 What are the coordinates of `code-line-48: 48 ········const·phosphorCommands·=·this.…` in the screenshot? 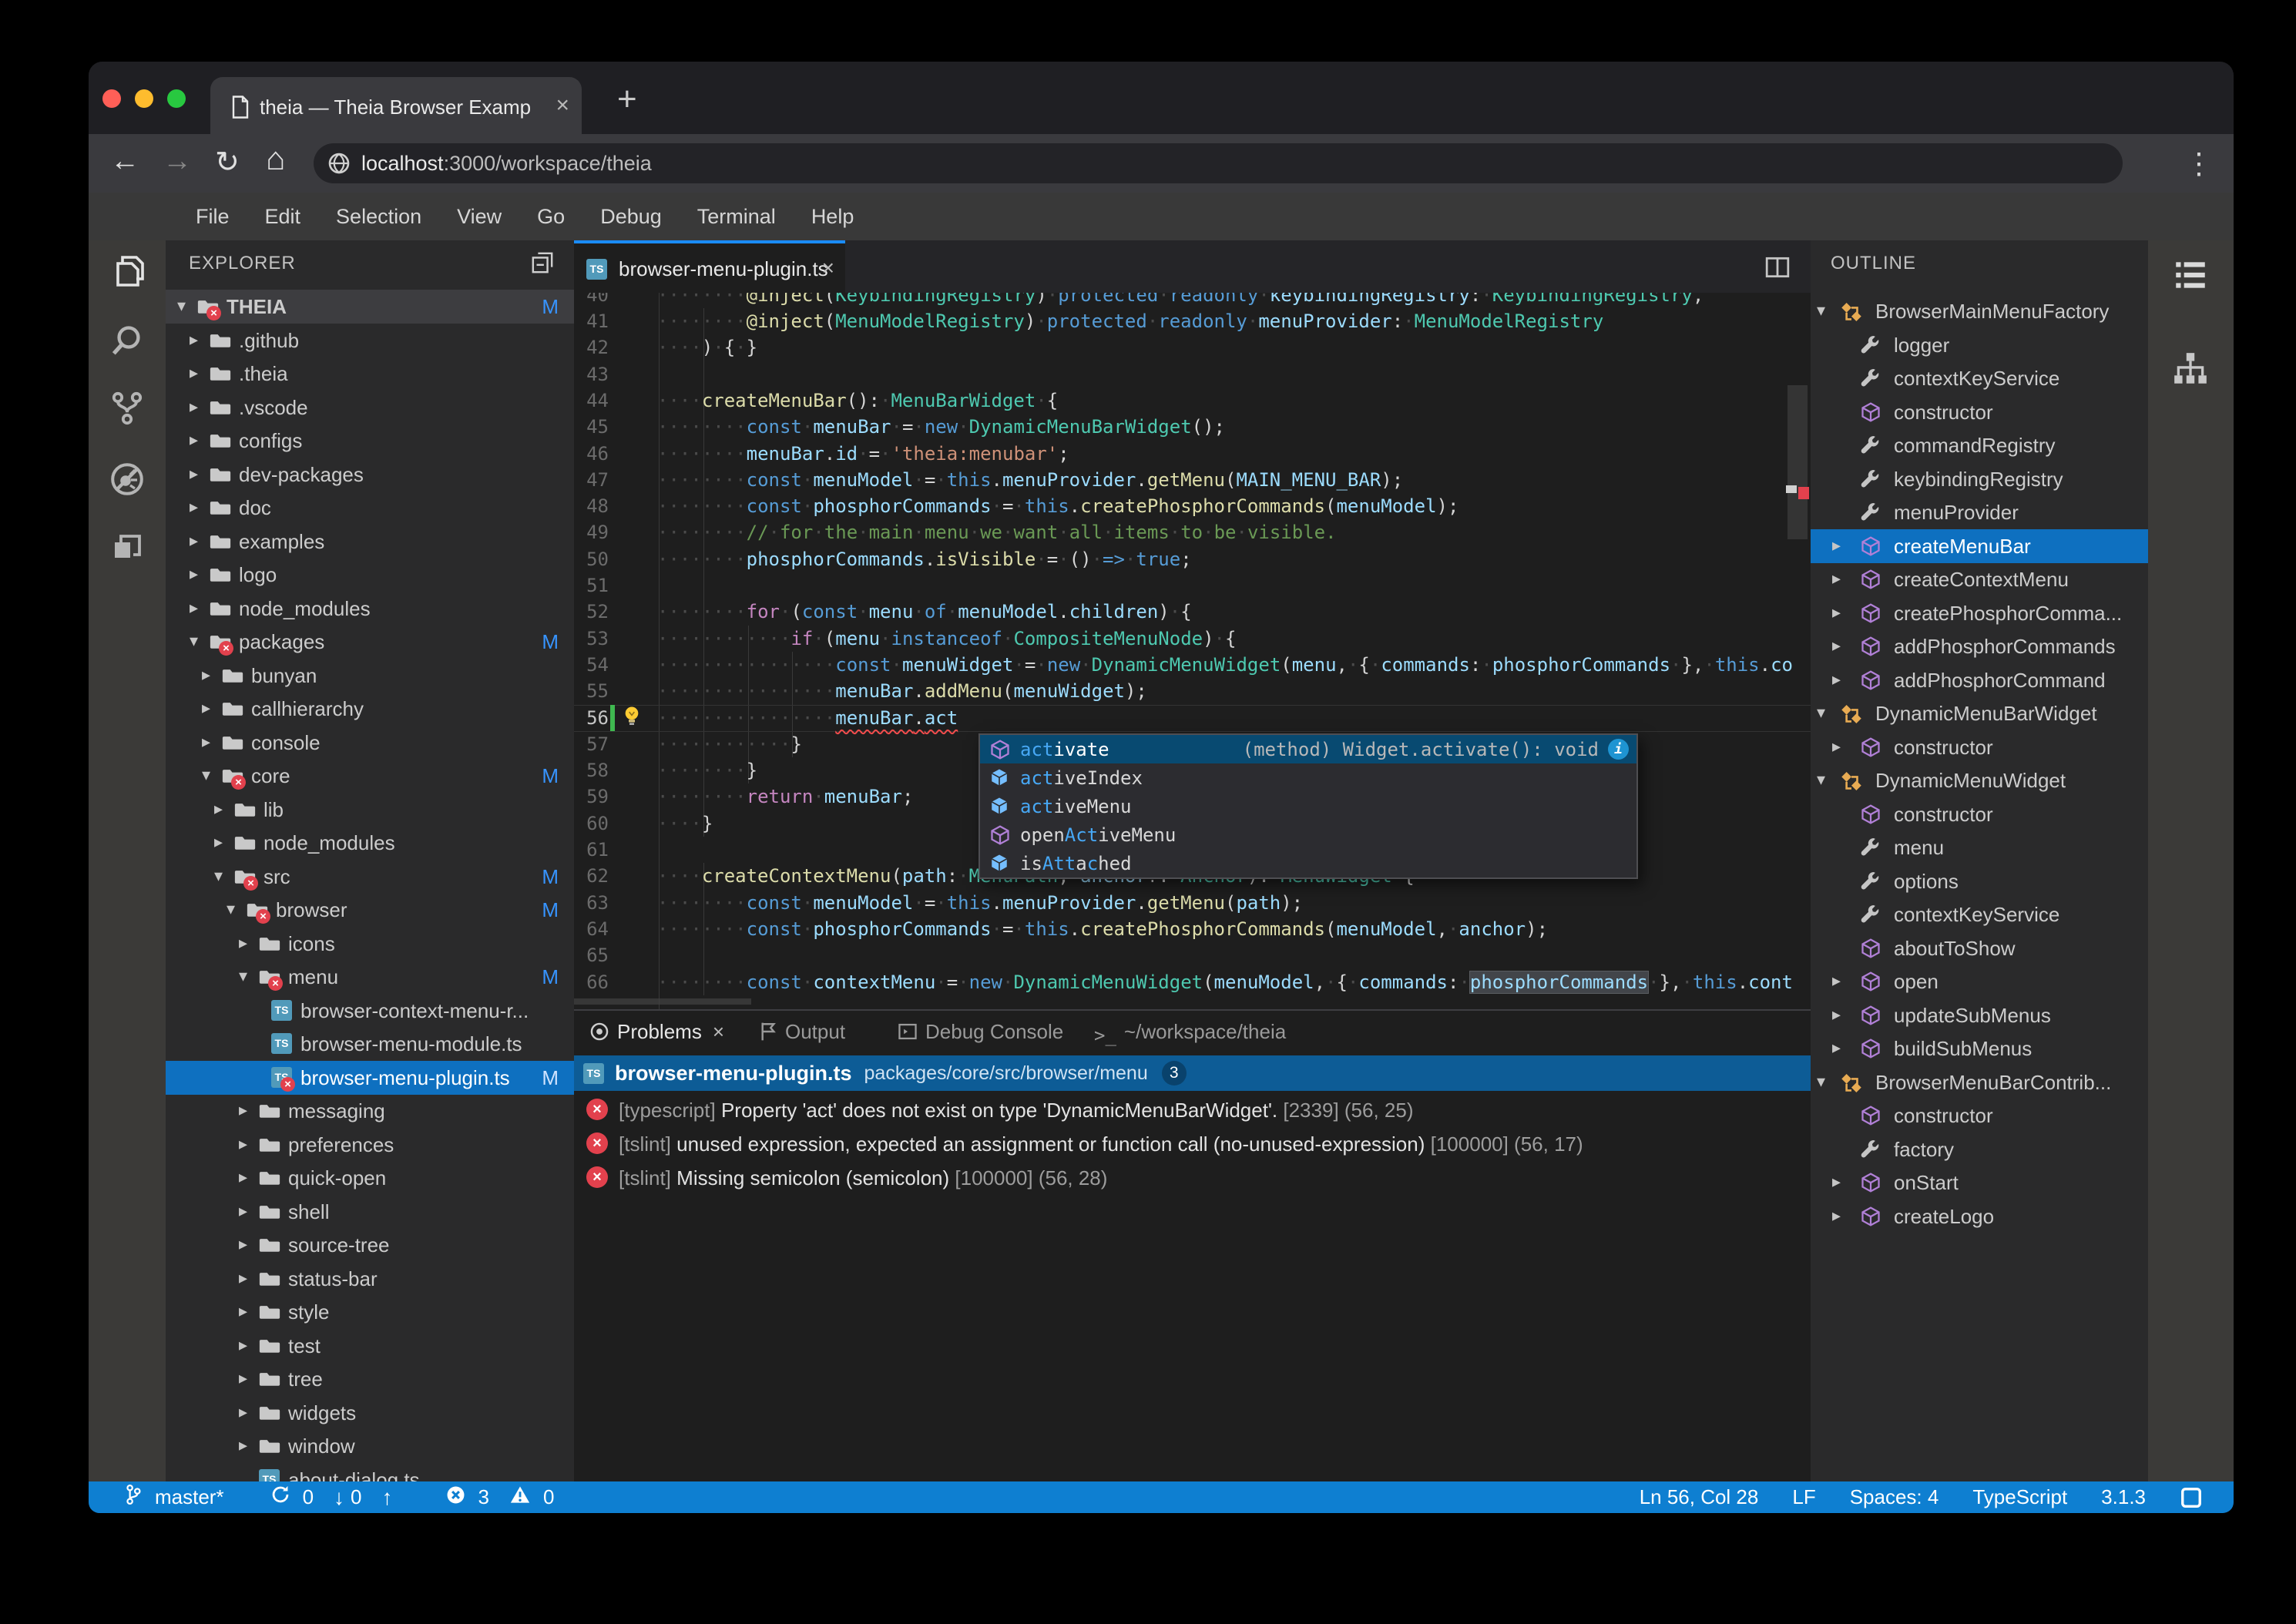 It's located at (1192, 506).